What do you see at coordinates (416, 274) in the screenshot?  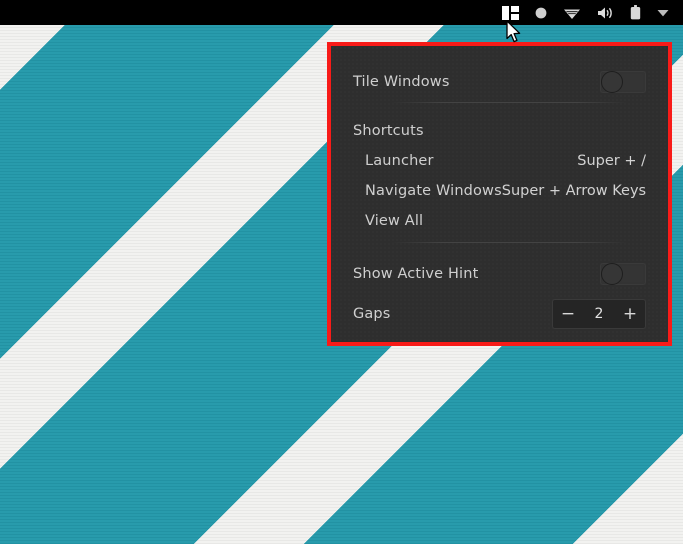 I see `show-active-hint-label: Show Active Hint` at bounding box center [416, 274].